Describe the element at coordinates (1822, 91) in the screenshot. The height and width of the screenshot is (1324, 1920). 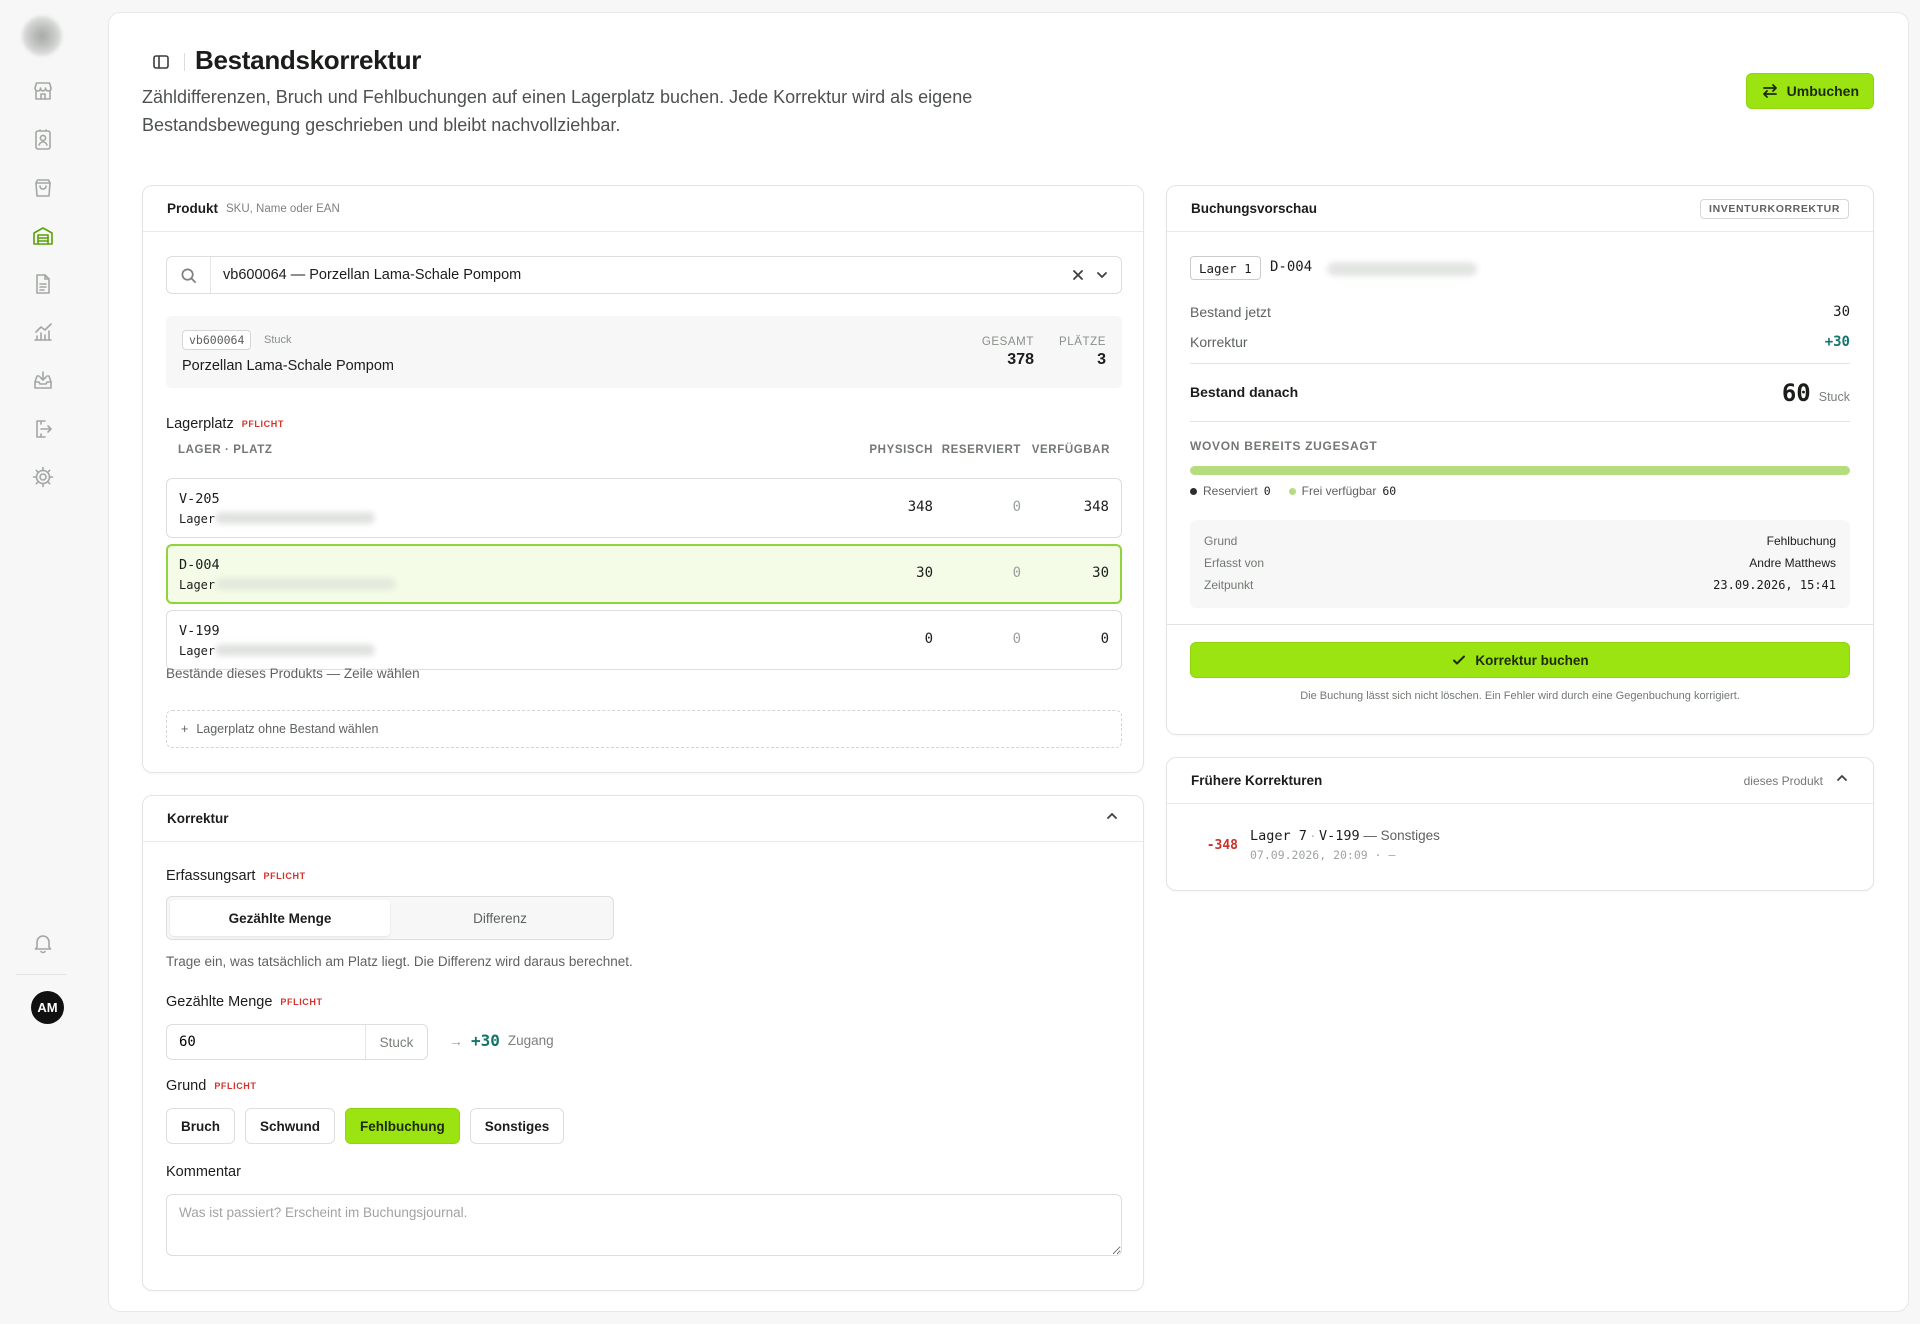
I see `umbuchen-label: Umbuchen` at that location.